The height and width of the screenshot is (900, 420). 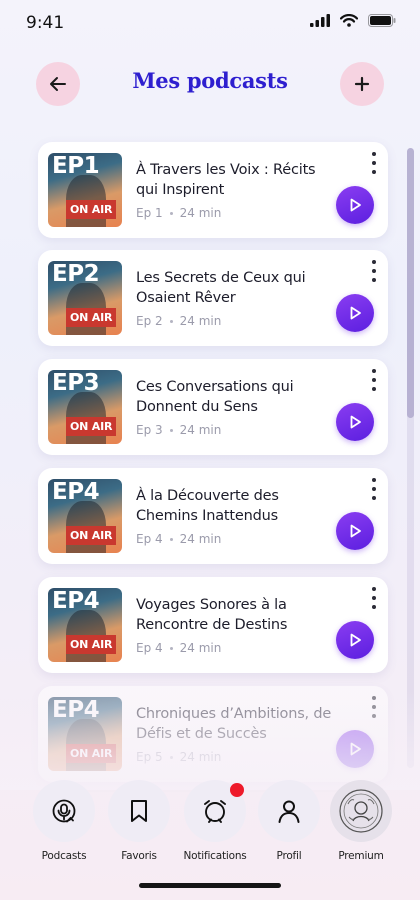 I want to click on alarm-clock-icon, so click(x=215, y=811).